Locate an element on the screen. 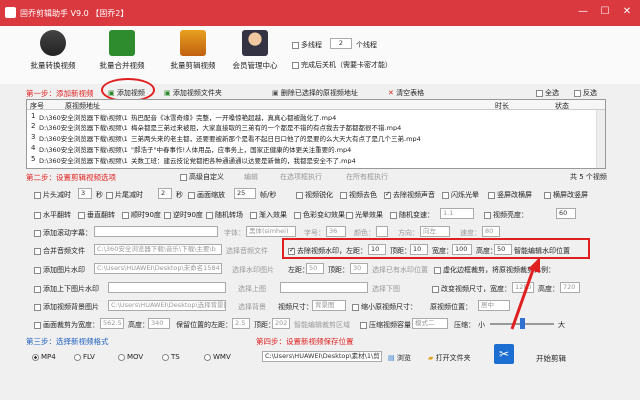 The height and width of the screenshot is (400, 640). choose-bottom-image-button: 选择下图 is located at coordinates (386, 289).